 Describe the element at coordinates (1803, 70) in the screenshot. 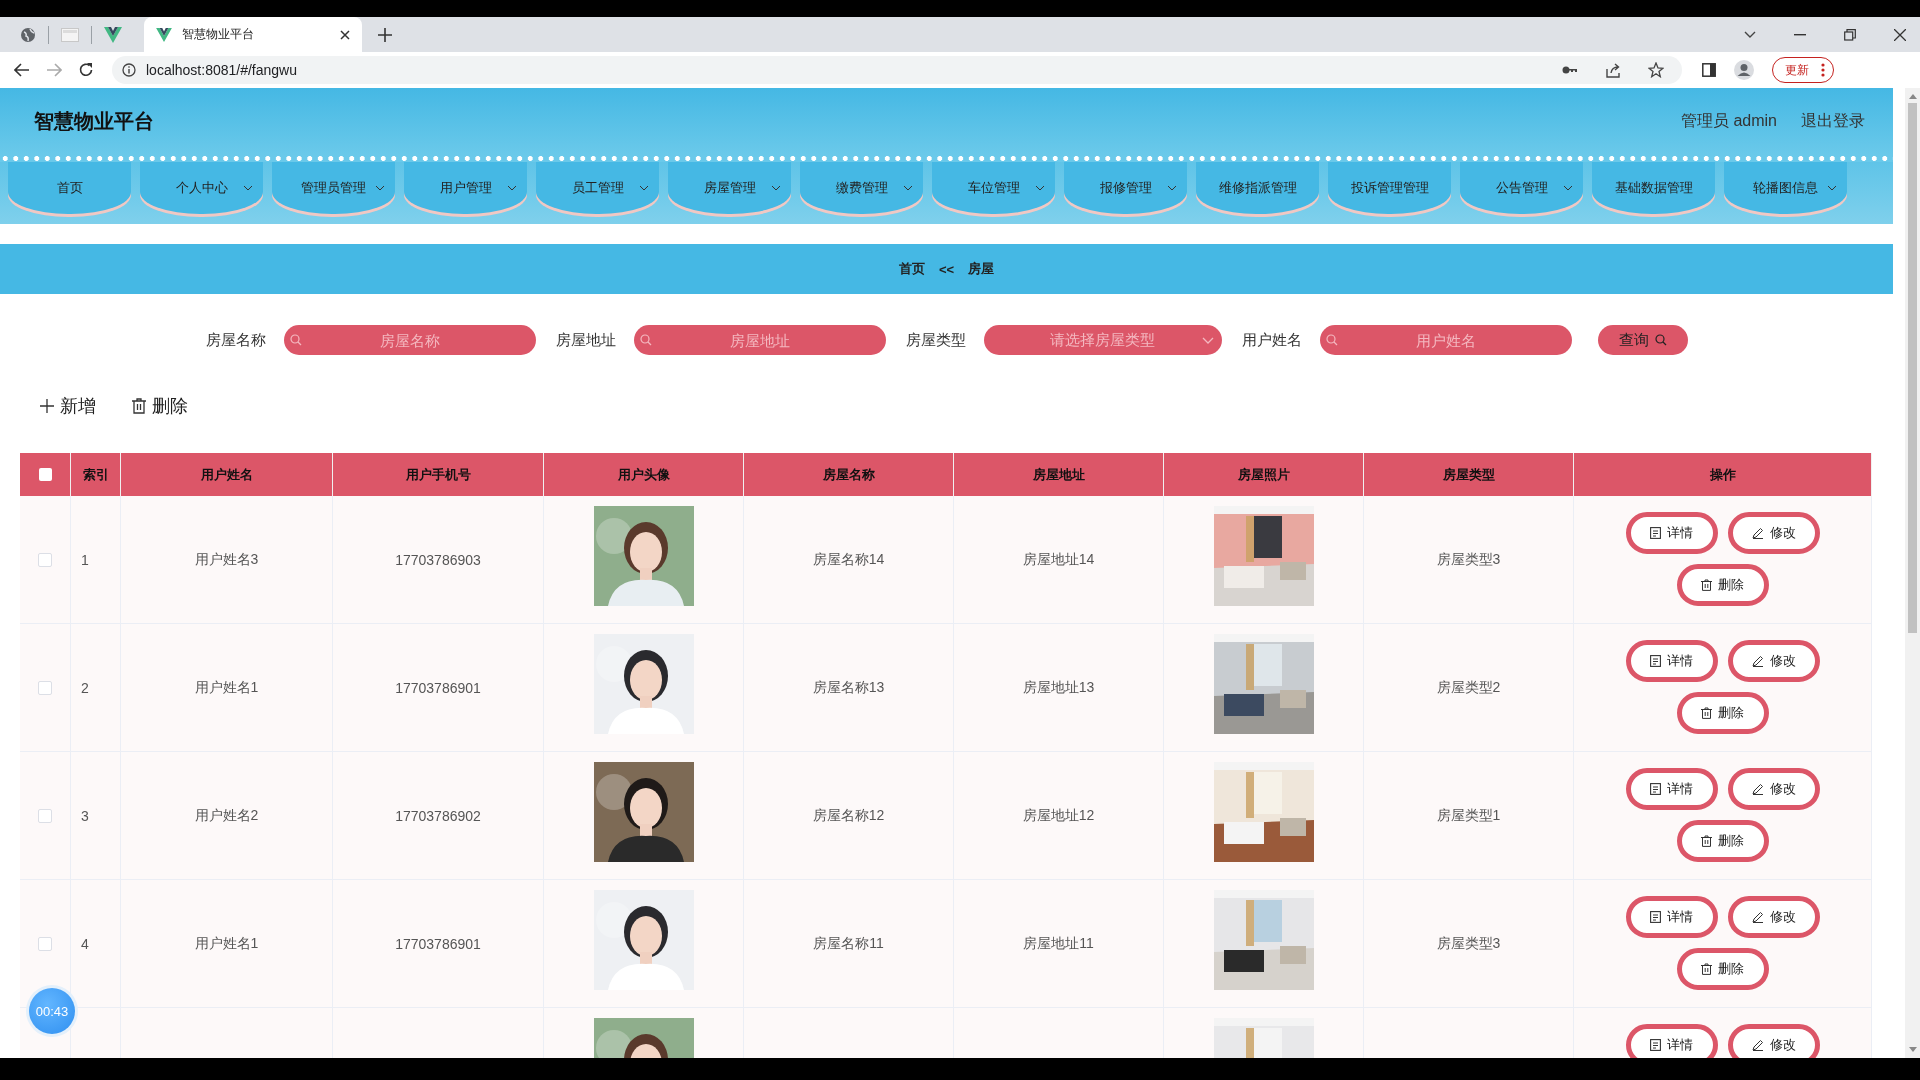

I see `update-button: 更新` at that location.